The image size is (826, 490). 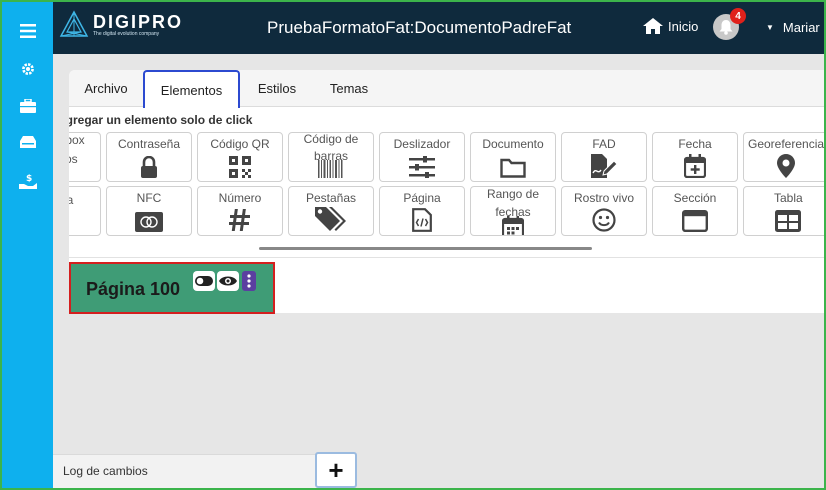 What do you see at coordinates (126, 34) in the screenshot?
I see `brand-tagline: The digital evolution company` at bounding box center [126, 34].